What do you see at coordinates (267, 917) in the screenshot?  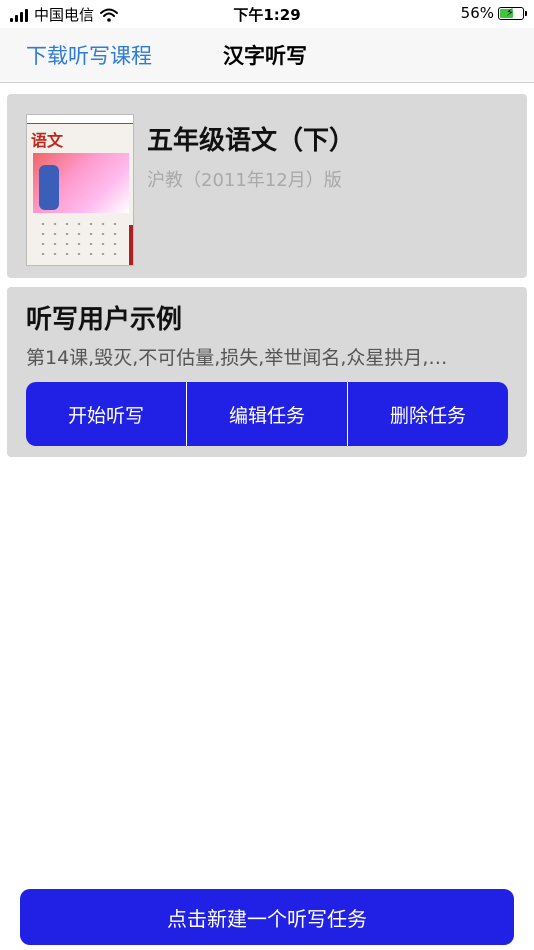 I see `new-task-button: 点击新建一个听写任务` at bounding box center [267, 917].